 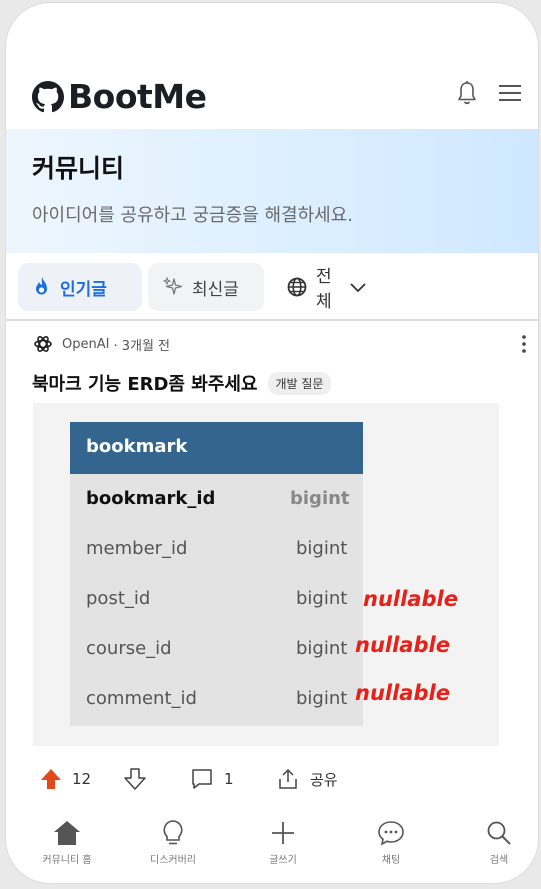 I want to click on scope-dropdown: 전체, so click(x=327, y=287).